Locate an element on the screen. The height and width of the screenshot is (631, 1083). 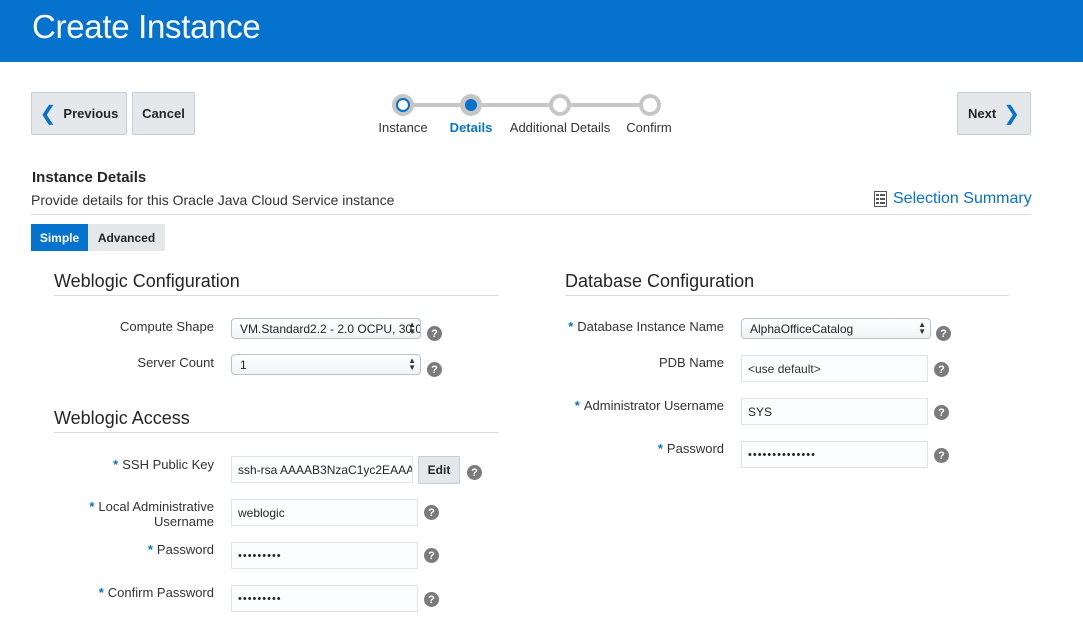
database-config-title: Database Configuration is located at coordinates (660, 281).